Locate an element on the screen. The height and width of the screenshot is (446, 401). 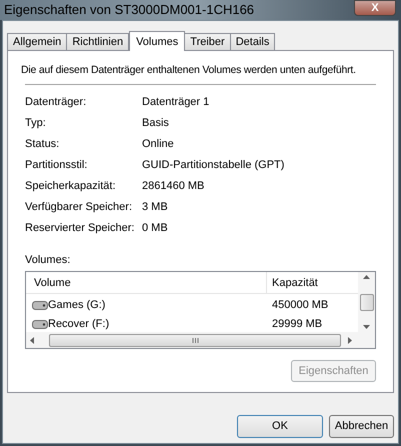
vertical-scrollbar is located at coordinates (366, 302).